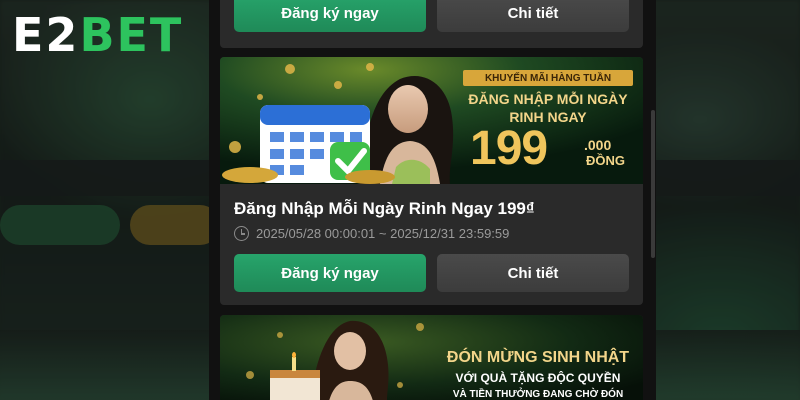 Image resolution: width=800 pixels, height=400 pixels. What do you see at coordinates (598, 145) in the screenshot?
I see `banner-amount-suffix: .000` at bounding box center [598, 145].